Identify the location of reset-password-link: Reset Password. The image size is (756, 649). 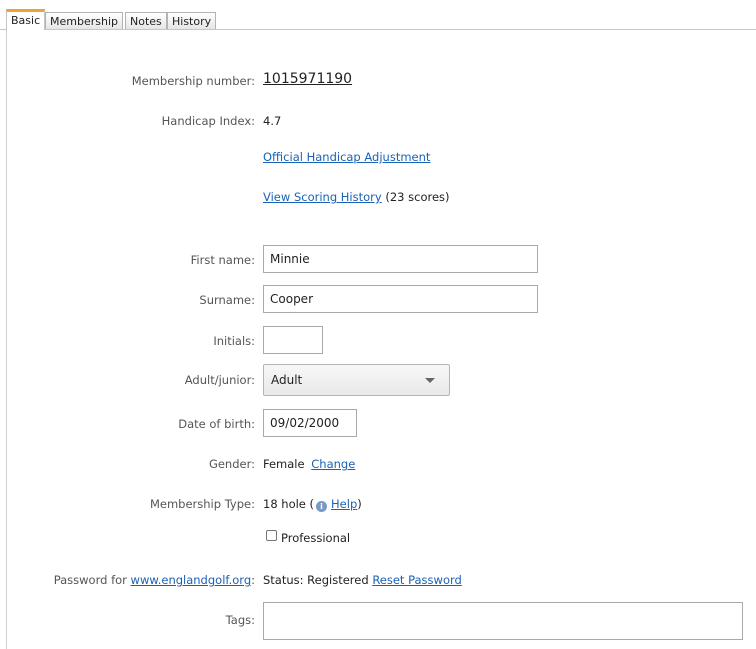
(417, 580).